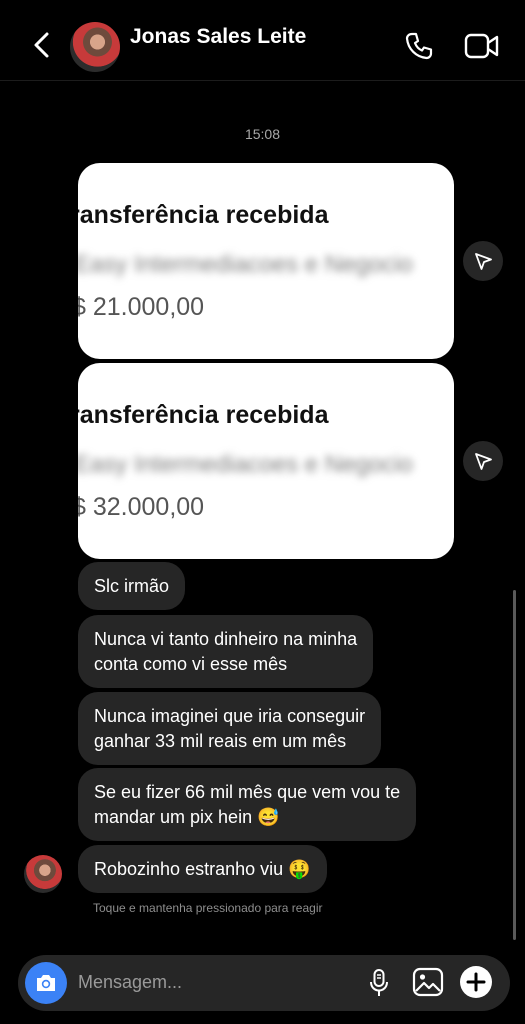 The image size is (525, 1024). Describe the element at coordinates (187, 816) in the screenshot. I see `message-text-line: mandar um pix hein 😅` at that location.